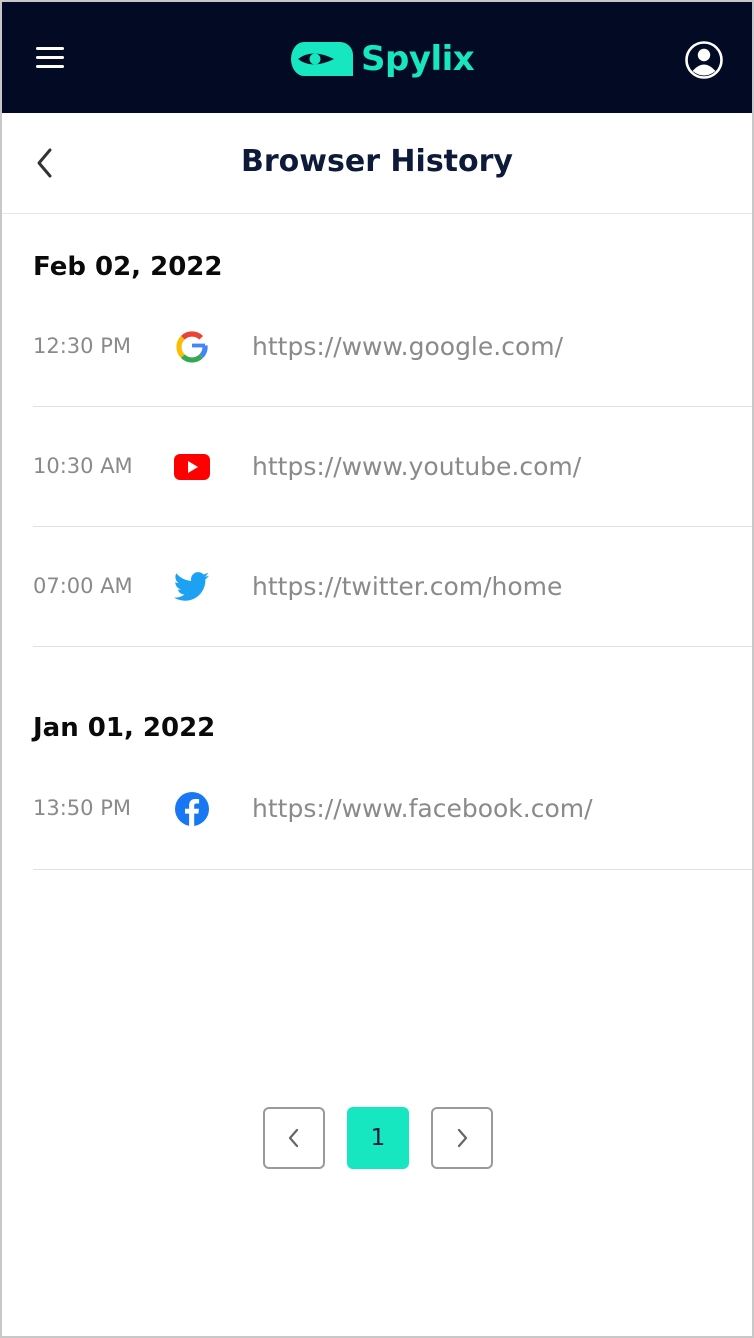  Describe the element at coordinates (83, 466) in the screenshot. I see `entry-time: 10:30 AM` at that location.